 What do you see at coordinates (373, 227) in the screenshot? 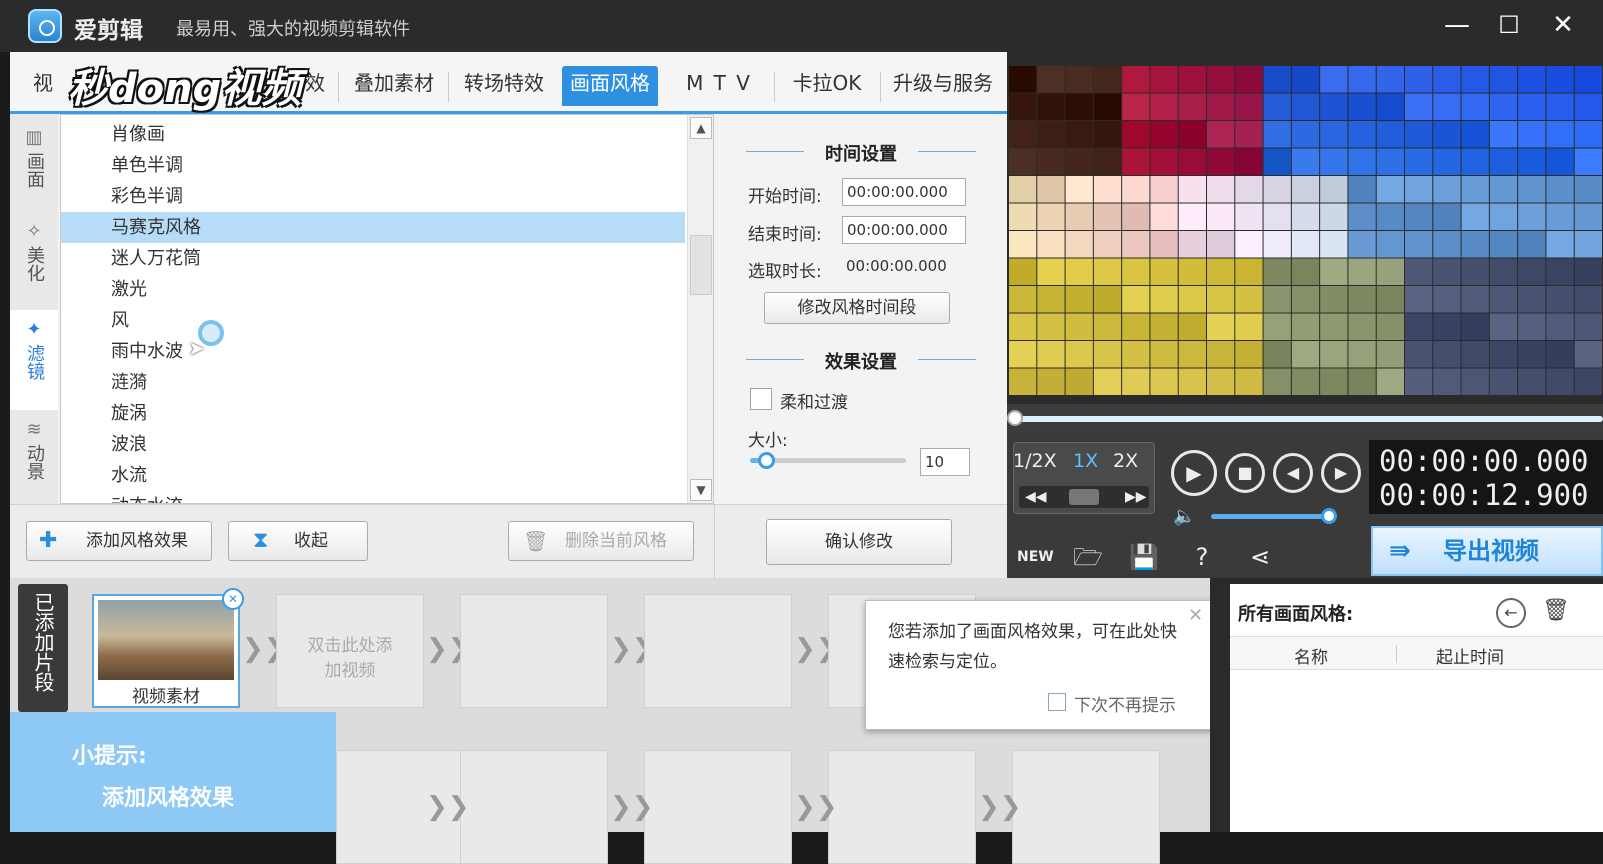
I see `filter-list-item: 马赛克风格` at bounding box center [373, 227].